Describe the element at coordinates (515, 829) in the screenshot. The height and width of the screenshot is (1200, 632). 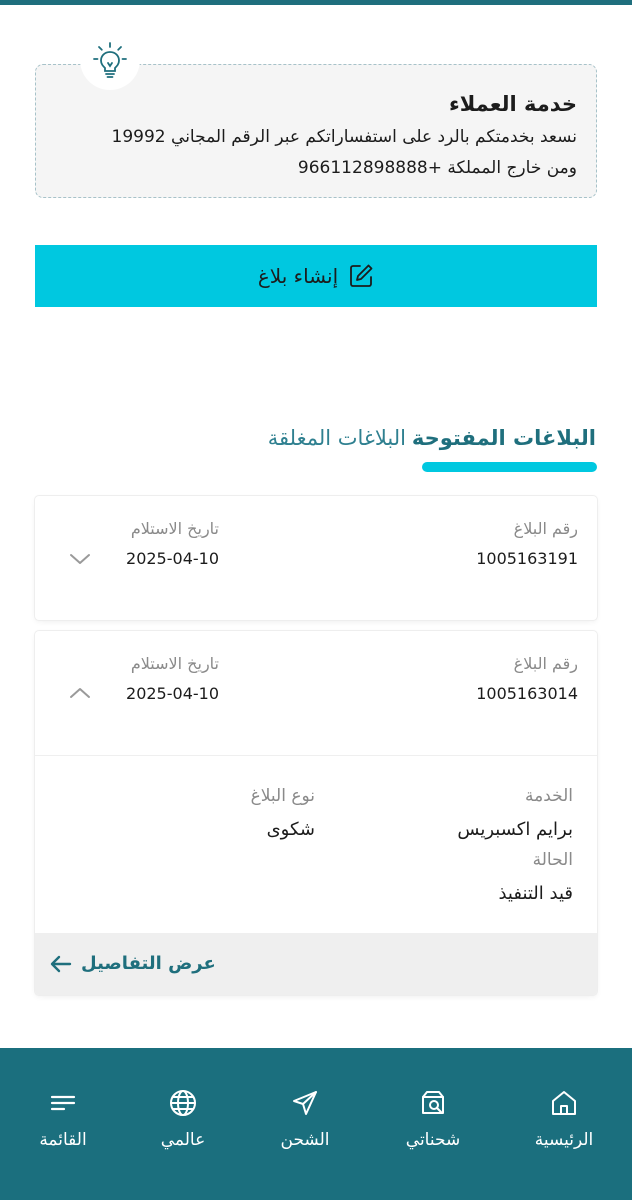
I see `service-value: برايم اكسبريس` at that location.